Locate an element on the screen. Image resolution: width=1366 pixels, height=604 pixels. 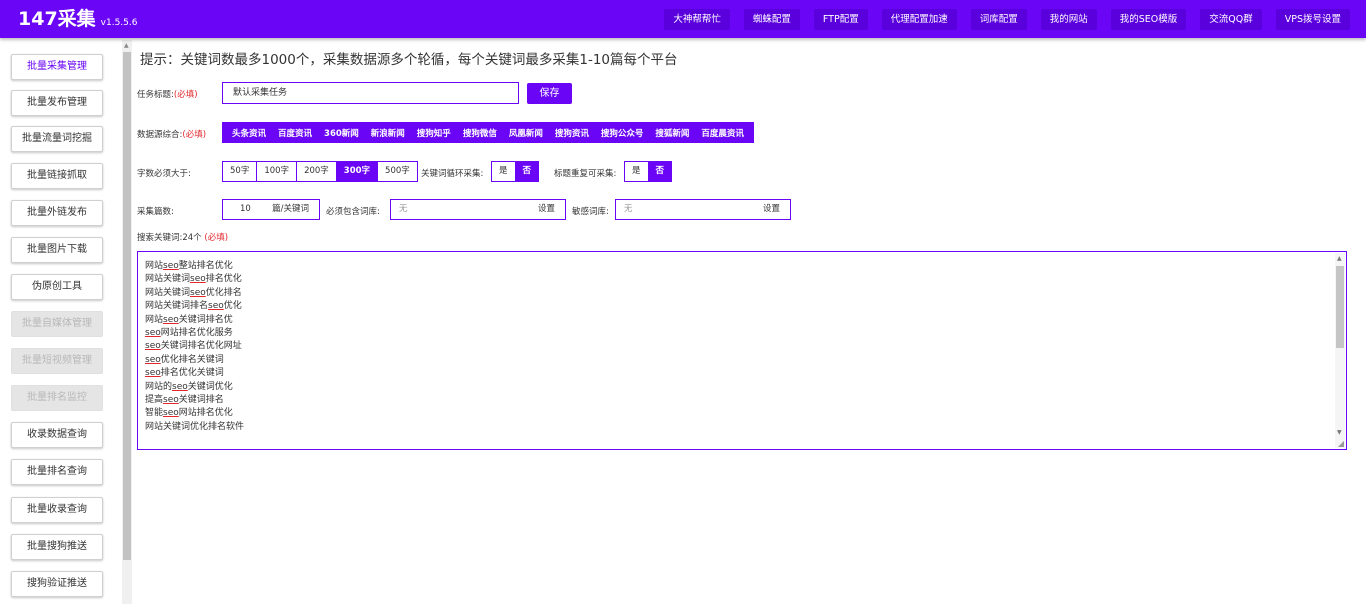
keyword-loop-toggle: 是 否 is located at coordinates (515, 171).